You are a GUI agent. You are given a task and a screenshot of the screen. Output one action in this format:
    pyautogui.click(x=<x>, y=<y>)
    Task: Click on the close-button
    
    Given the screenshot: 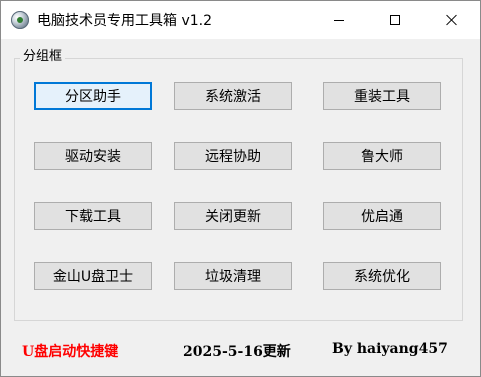 What is the action you would take?
    pyautogui.click(x=451, y=20)
    